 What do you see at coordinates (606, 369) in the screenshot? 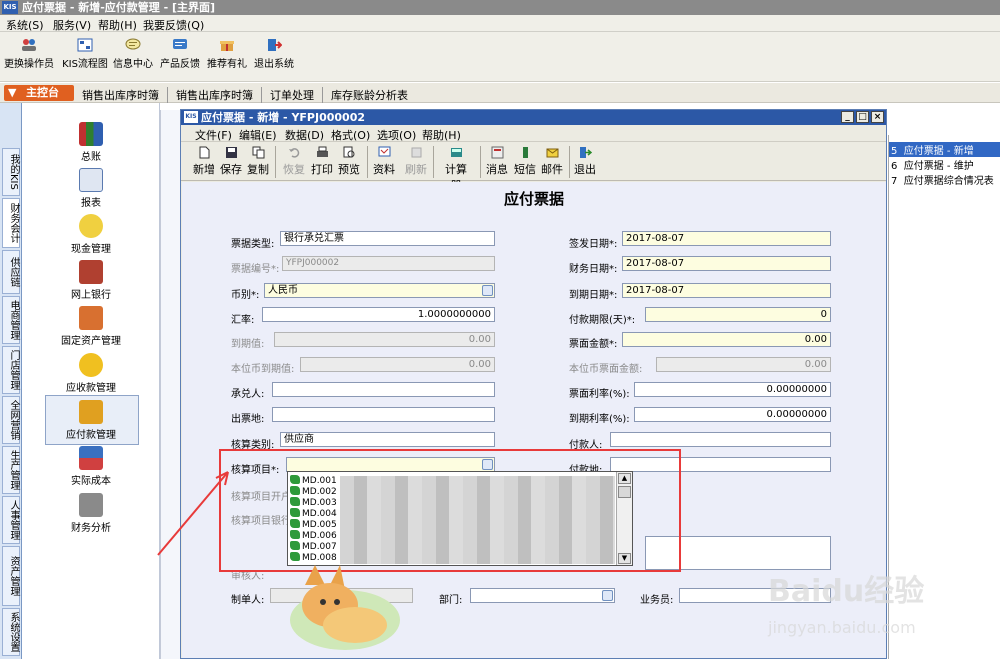
I see `local-face-label: 本位币票面金额:` at bounding box center [606, 369].